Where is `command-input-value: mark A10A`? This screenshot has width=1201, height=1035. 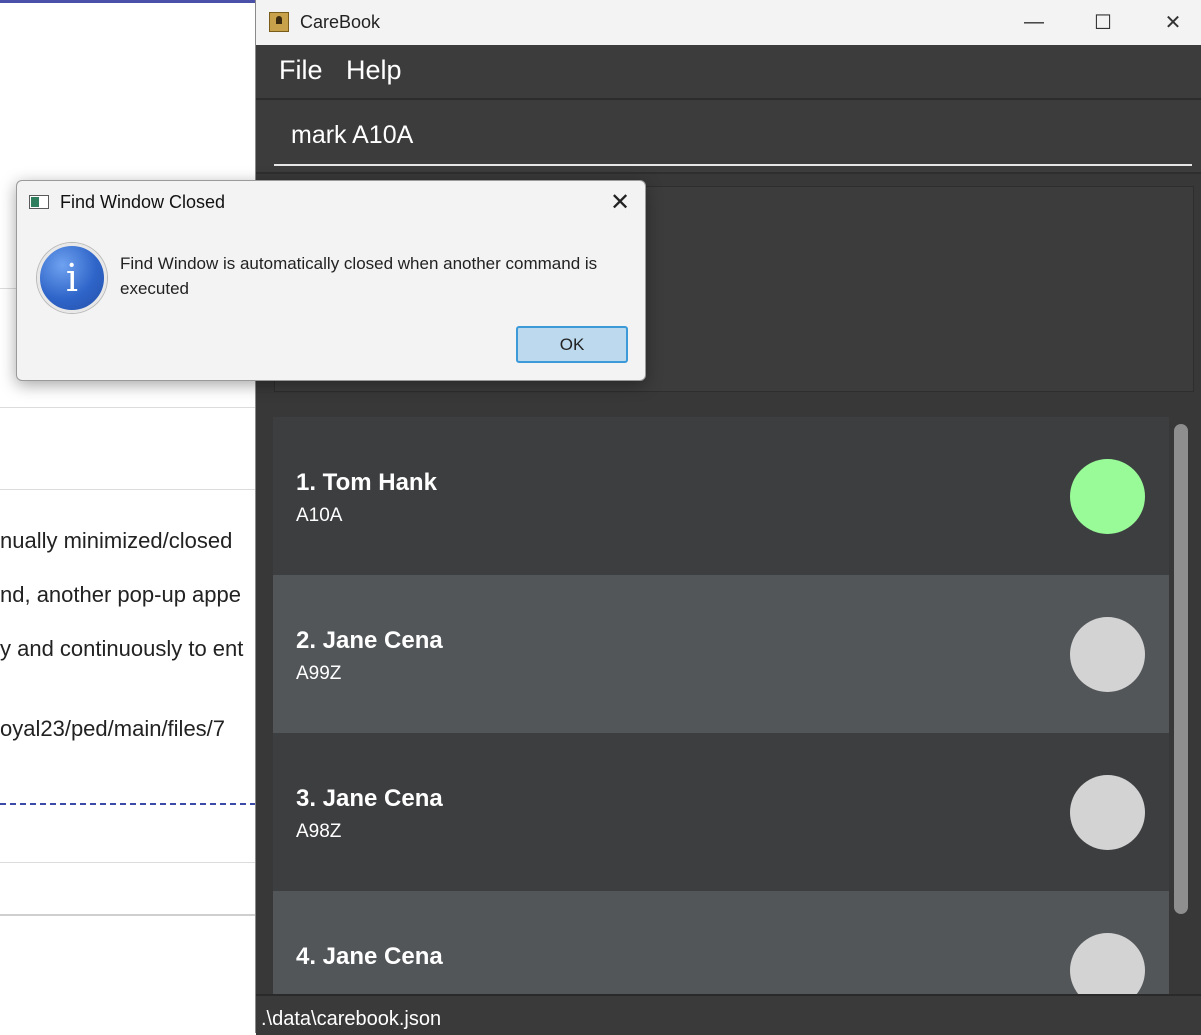 command-input-value: mark A10A is located at coordinates (352, 135).